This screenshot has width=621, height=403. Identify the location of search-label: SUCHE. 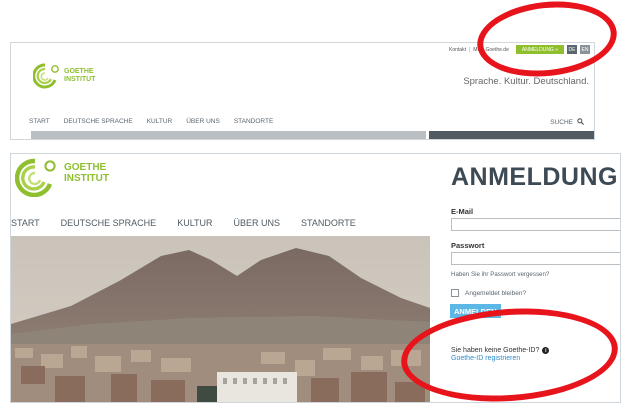
(561, 122).